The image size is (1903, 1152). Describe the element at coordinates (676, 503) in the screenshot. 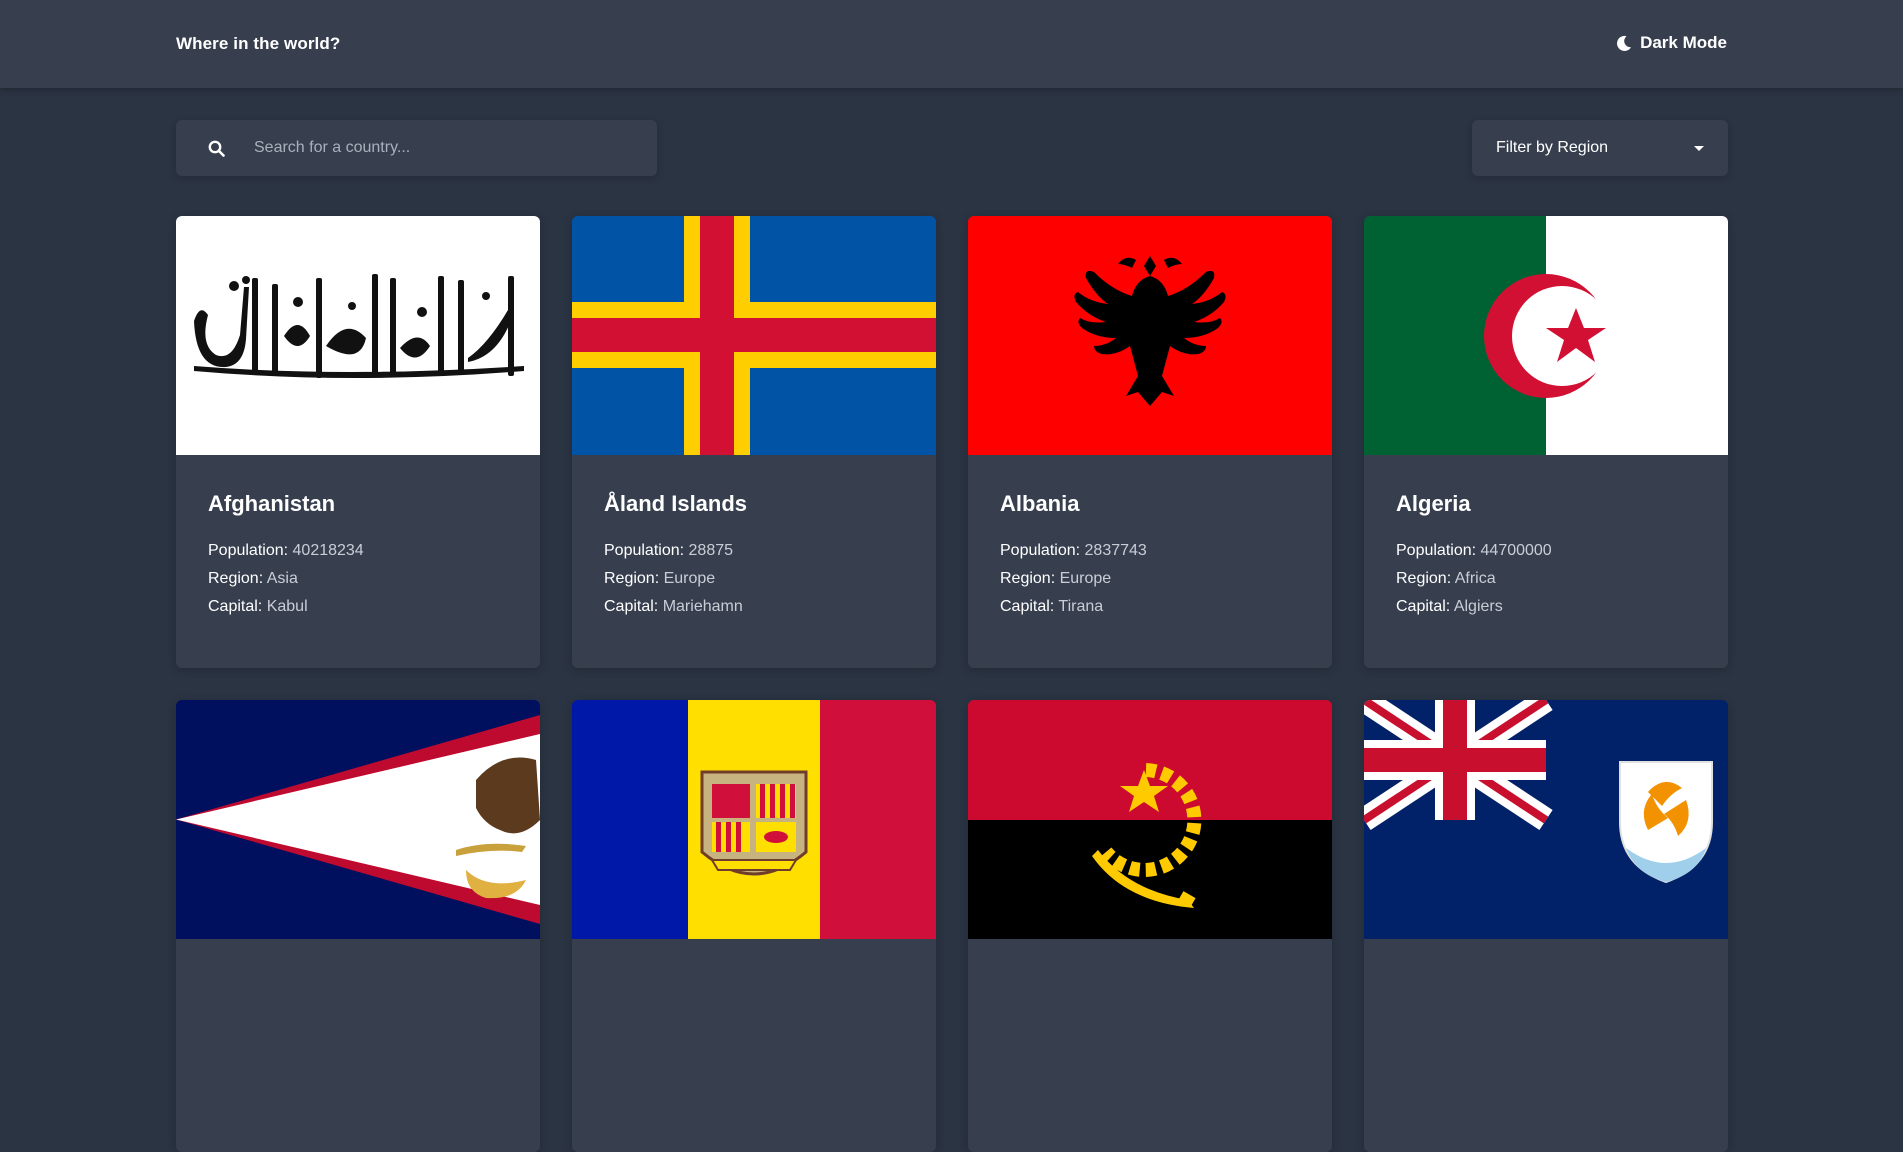

I see `country-name: Åland Islands` at that location.